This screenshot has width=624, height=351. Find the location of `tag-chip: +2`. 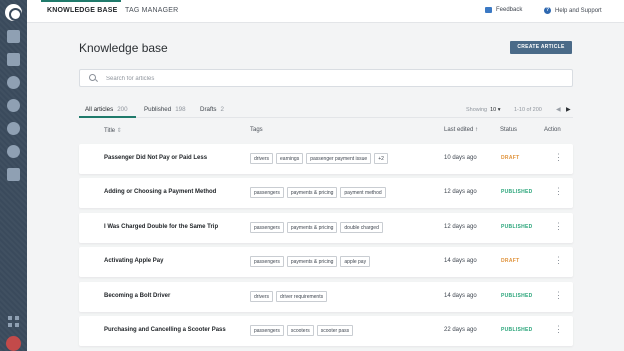

tag-chip: +2 is located at coordinates (381, 158).